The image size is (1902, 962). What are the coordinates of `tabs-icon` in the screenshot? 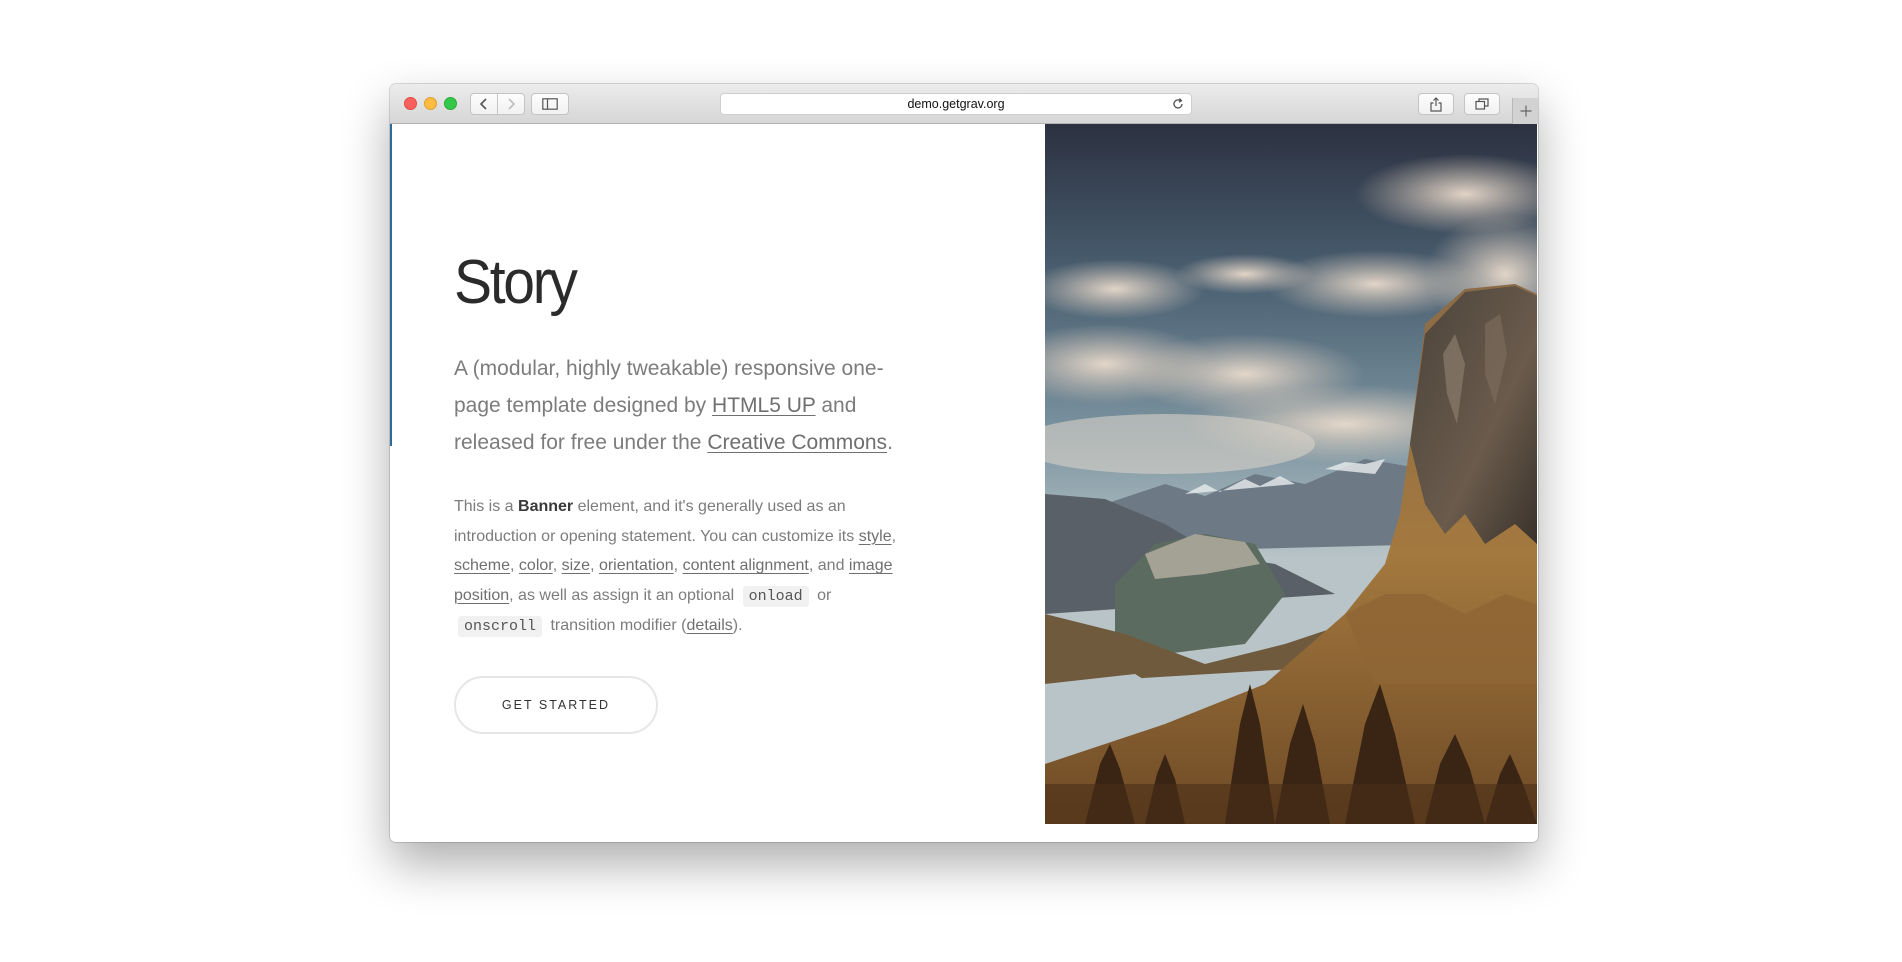 It's located at (1482, 104).